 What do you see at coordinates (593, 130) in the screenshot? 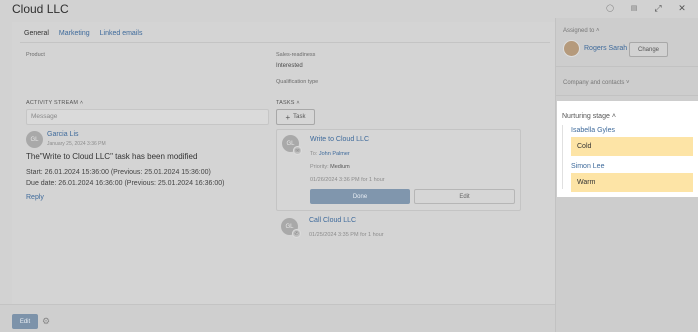
I see `contact-link: Isabella Gyles` at bounding box center [593, 130].